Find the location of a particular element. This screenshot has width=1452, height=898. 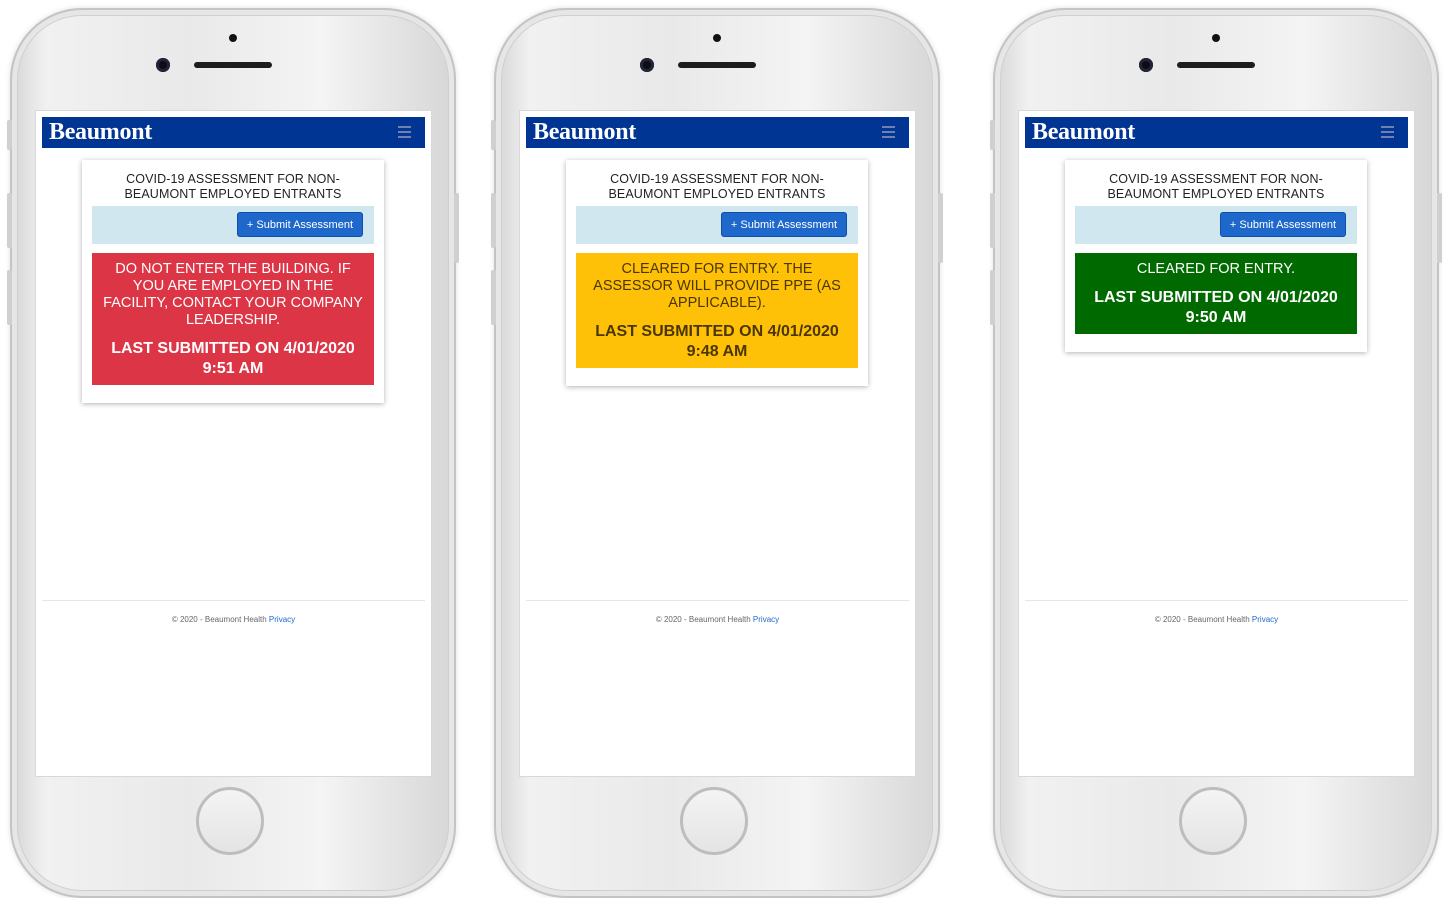

status-message: CLEARED FOR ENTRY. is located at coordinates (1216, 269).